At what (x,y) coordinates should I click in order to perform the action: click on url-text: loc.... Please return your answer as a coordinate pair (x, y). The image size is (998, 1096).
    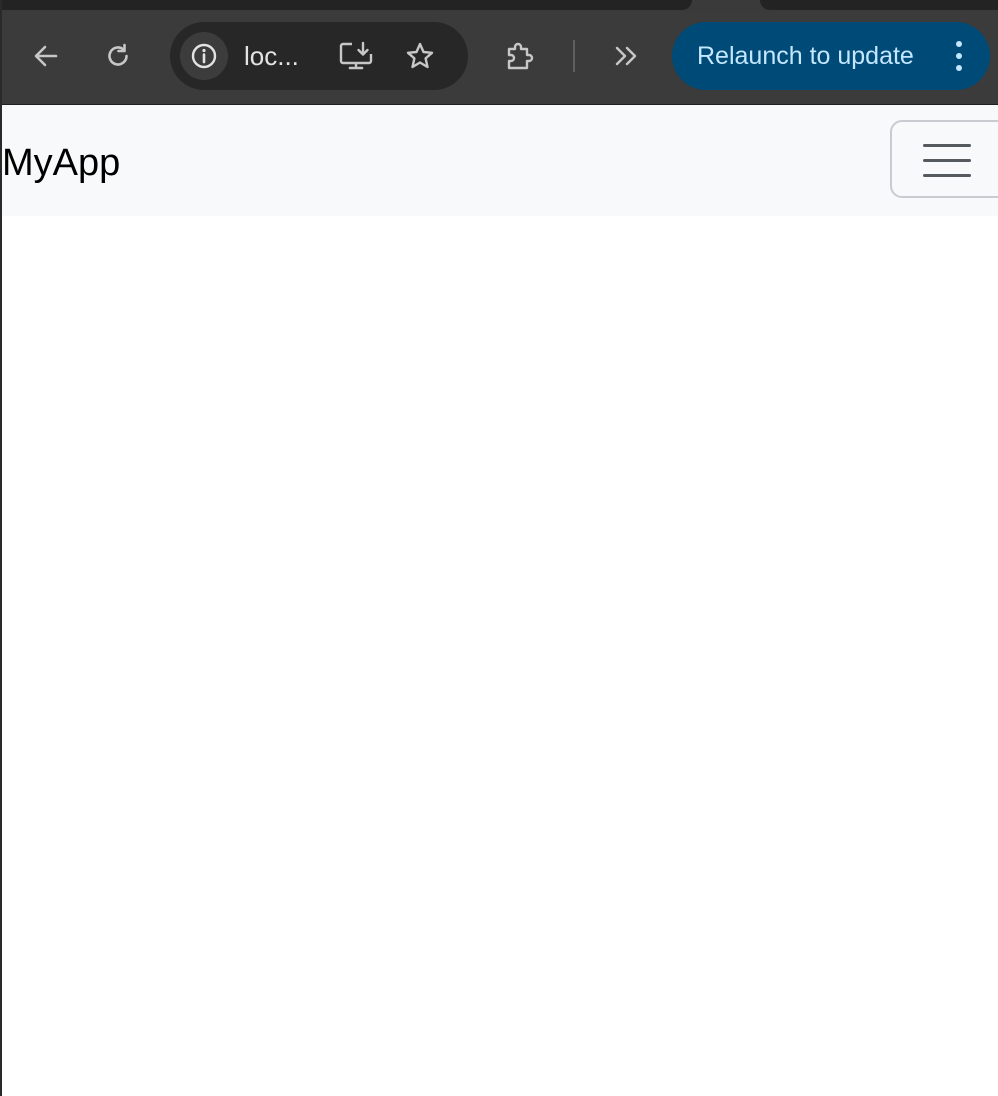
    Looking at the image, I should click on (271, 56).